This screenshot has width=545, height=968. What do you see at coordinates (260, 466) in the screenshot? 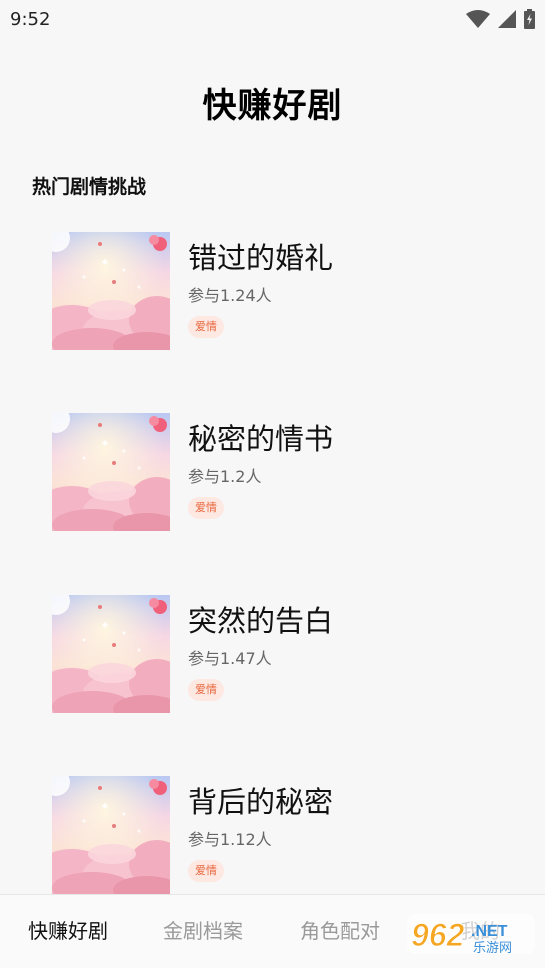
I see `drama-info: 秘密的情书 参与1.2人 爱情` at bounding box center [260, 466].